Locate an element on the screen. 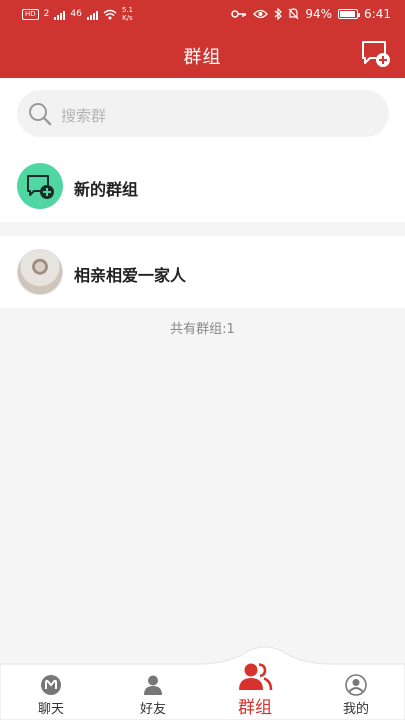 This screenshot has width=405, height=720. network-type: 46 is located at coordinates (76, 14).